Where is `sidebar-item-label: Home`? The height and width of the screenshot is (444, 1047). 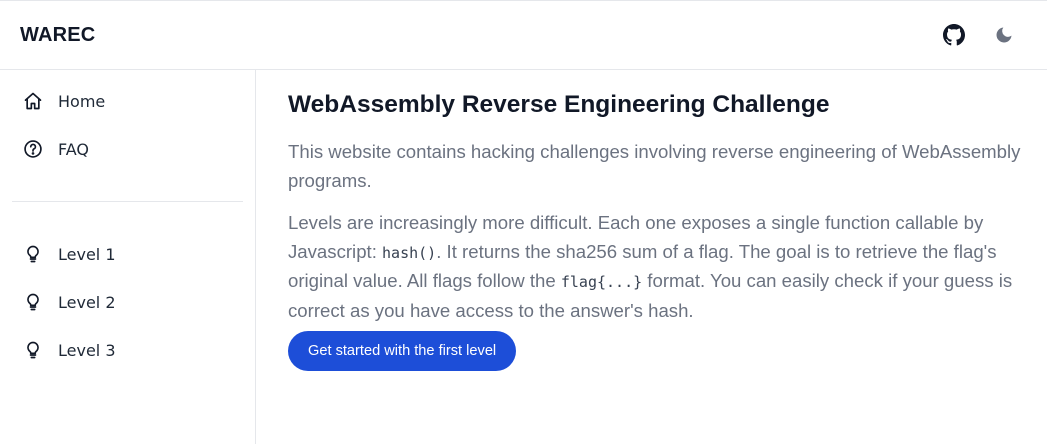 sidebar-item-label: Home is located at coordinates (82, 101).